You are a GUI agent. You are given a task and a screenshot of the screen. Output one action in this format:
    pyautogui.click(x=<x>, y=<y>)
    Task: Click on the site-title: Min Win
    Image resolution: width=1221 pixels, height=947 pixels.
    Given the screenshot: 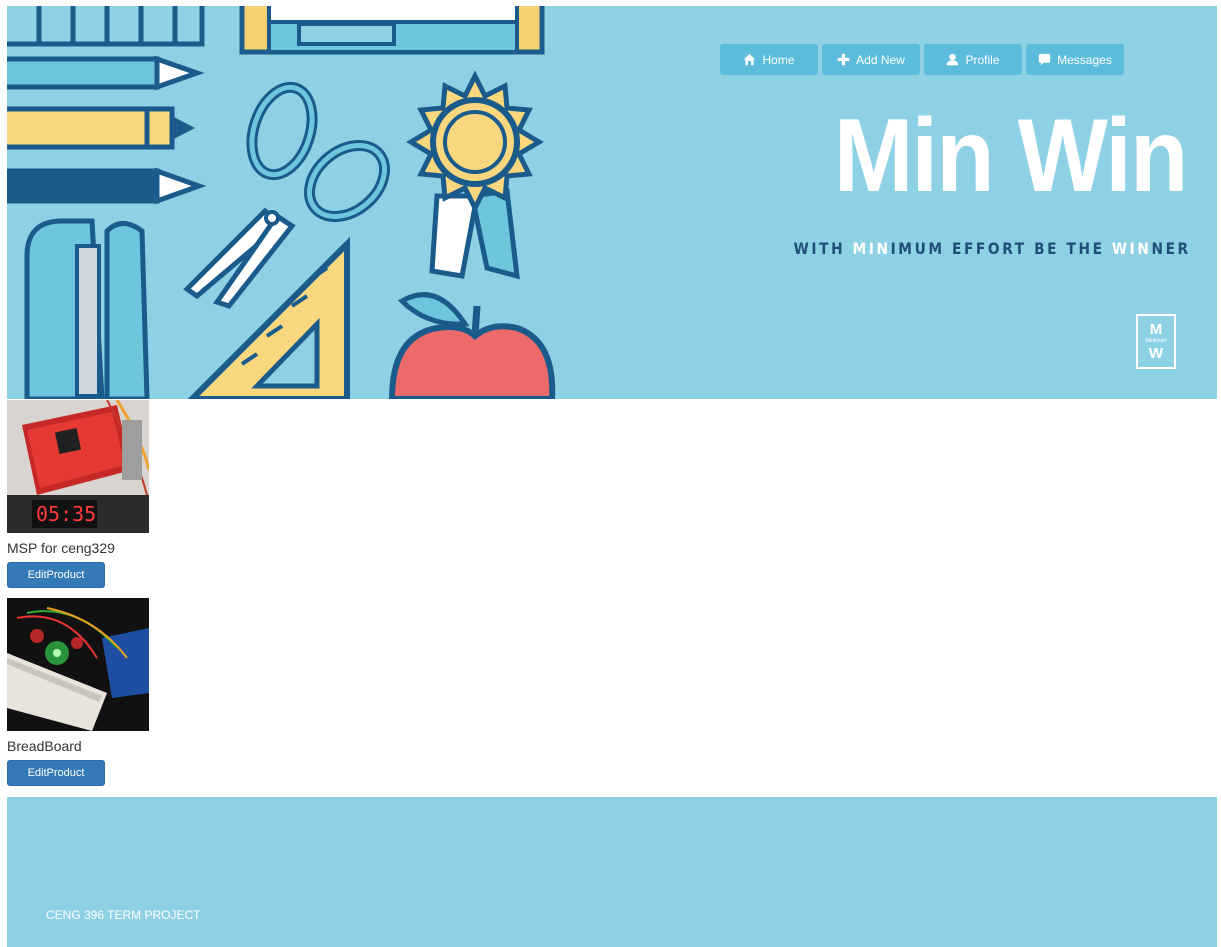 What is the action you would take?
    pyautogui.click(x=1011, y=156)
    